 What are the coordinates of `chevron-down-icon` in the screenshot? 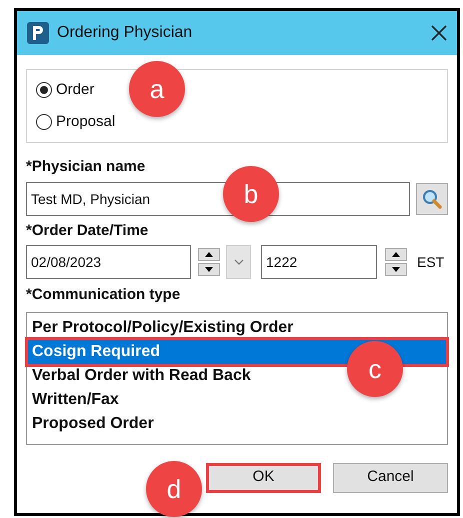 It's located at (239, 262).